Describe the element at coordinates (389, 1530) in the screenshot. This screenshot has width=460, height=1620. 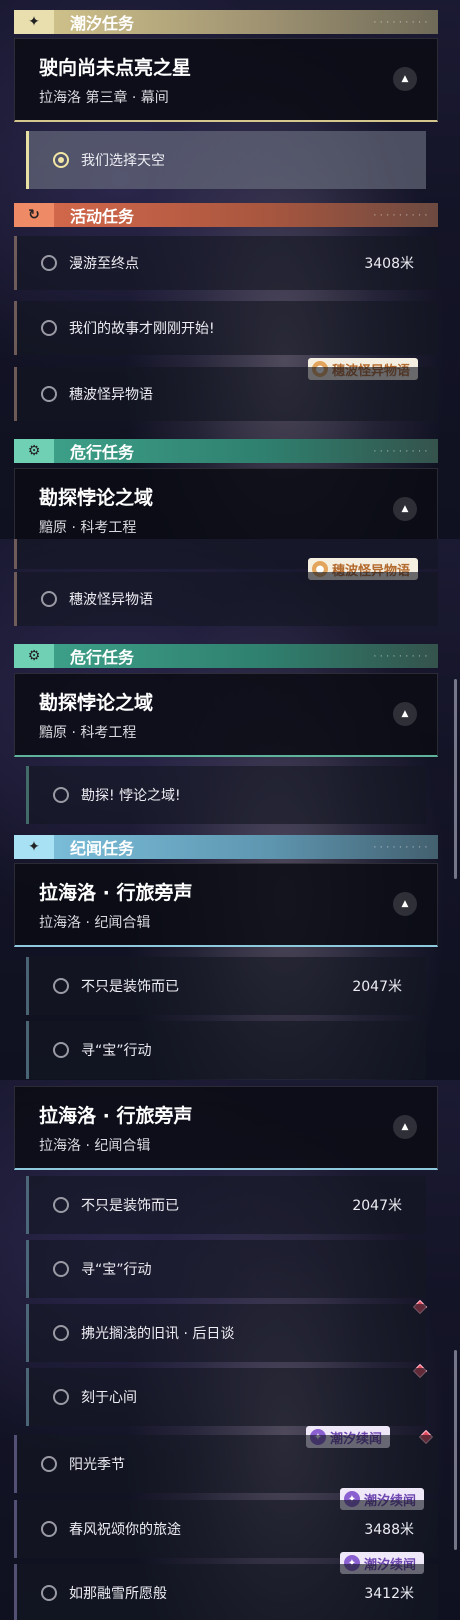
I see `task-distance: 3488米` at that location.